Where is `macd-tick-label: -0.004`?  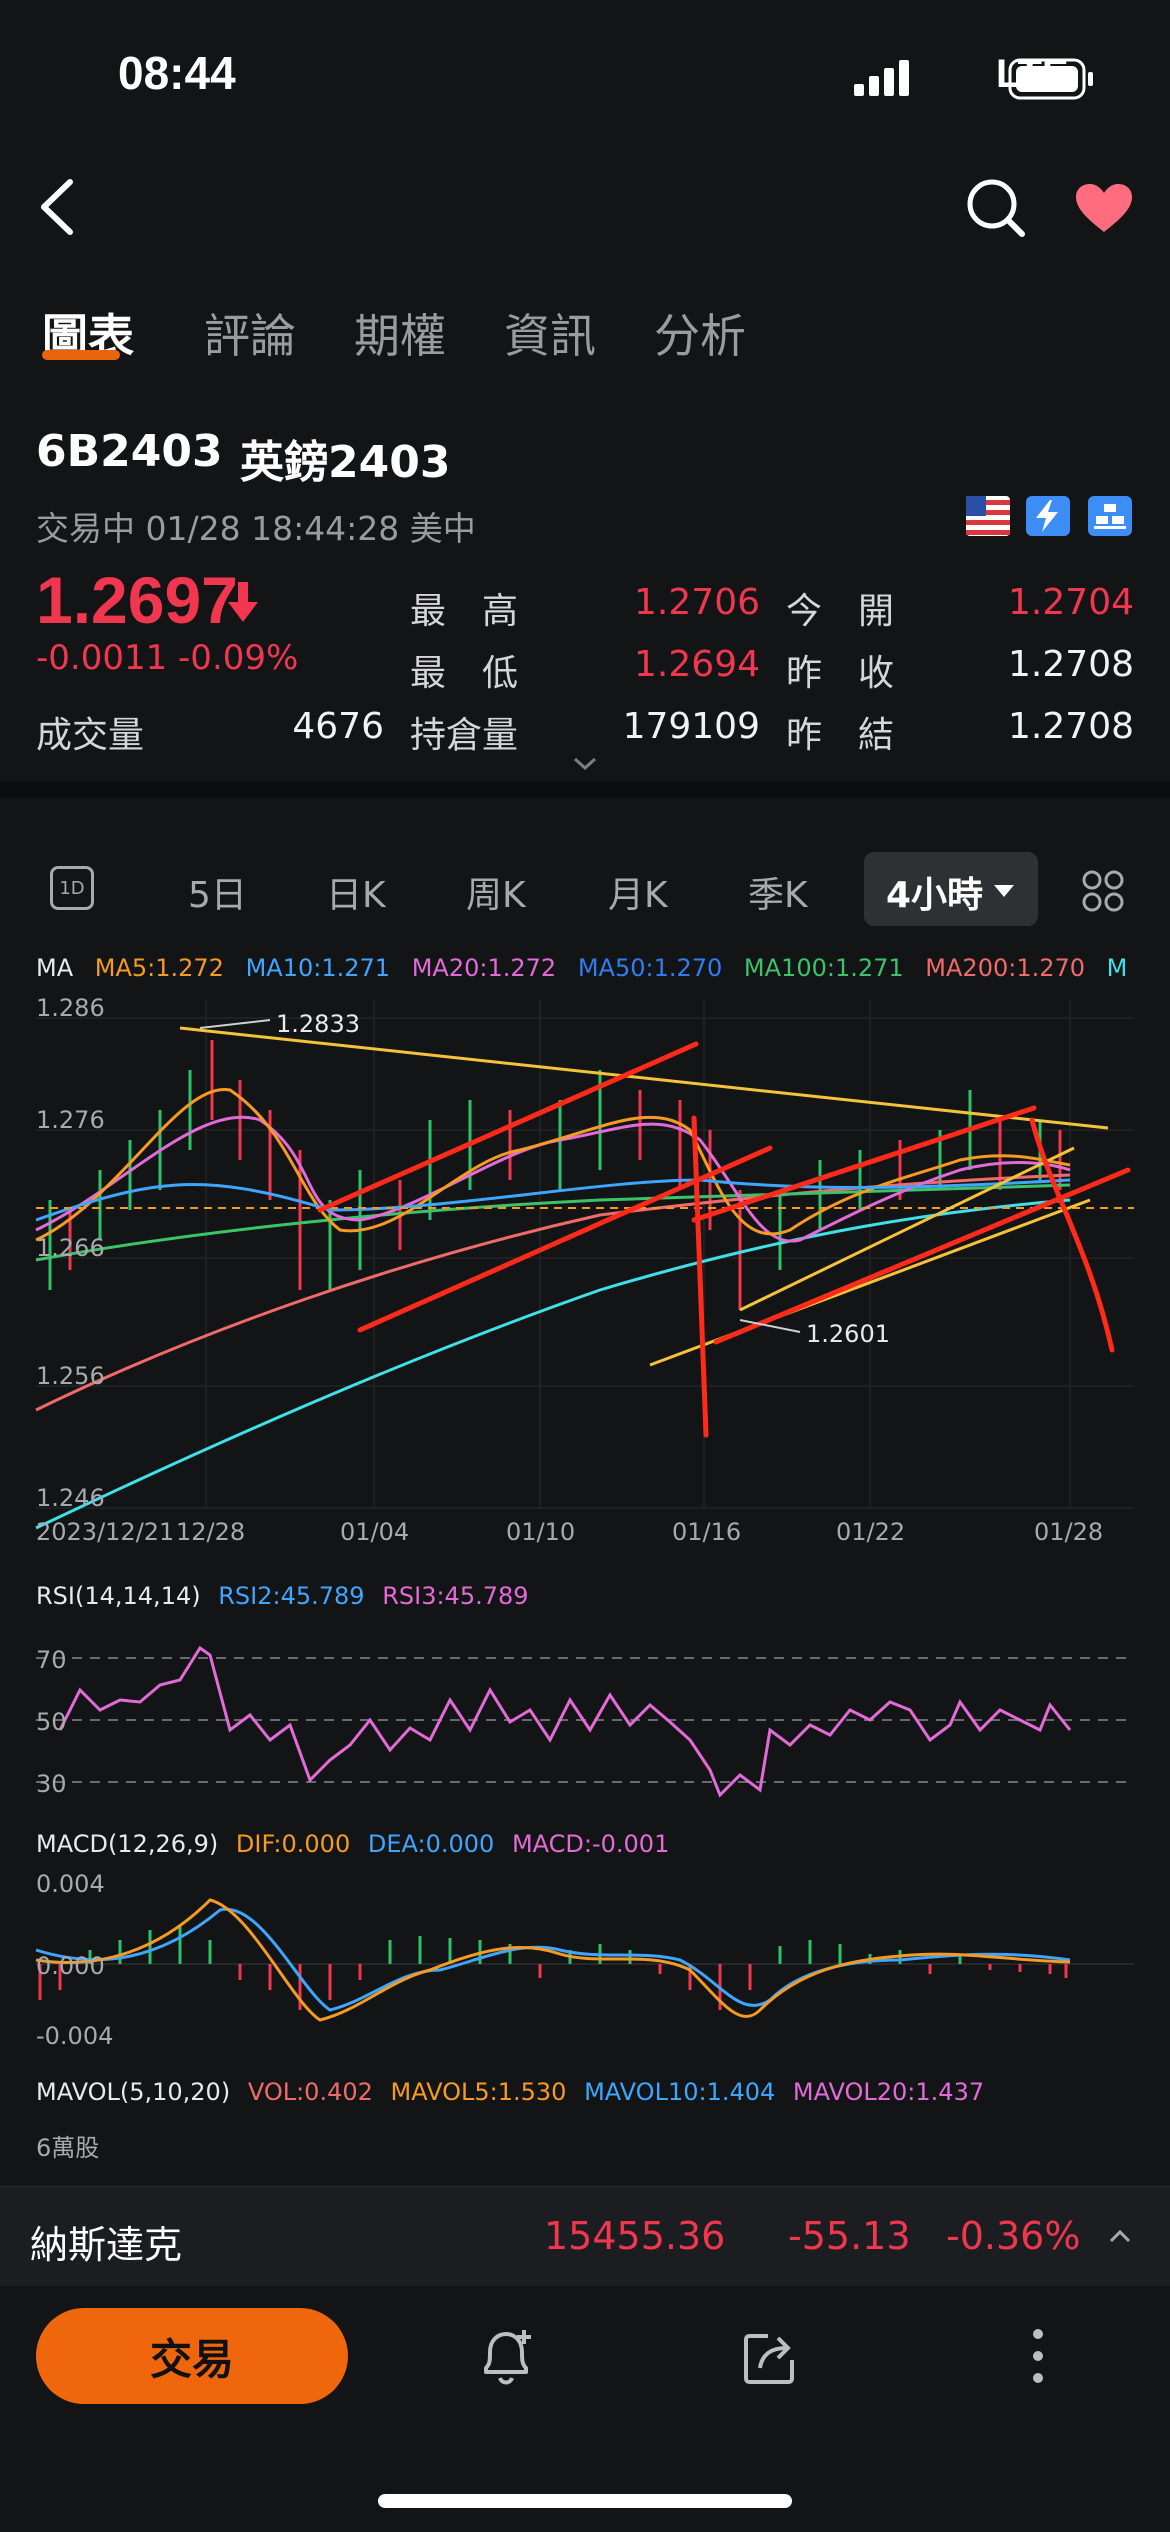
macd-tick-label: -0.004 is located at coordinates (74, 2036).